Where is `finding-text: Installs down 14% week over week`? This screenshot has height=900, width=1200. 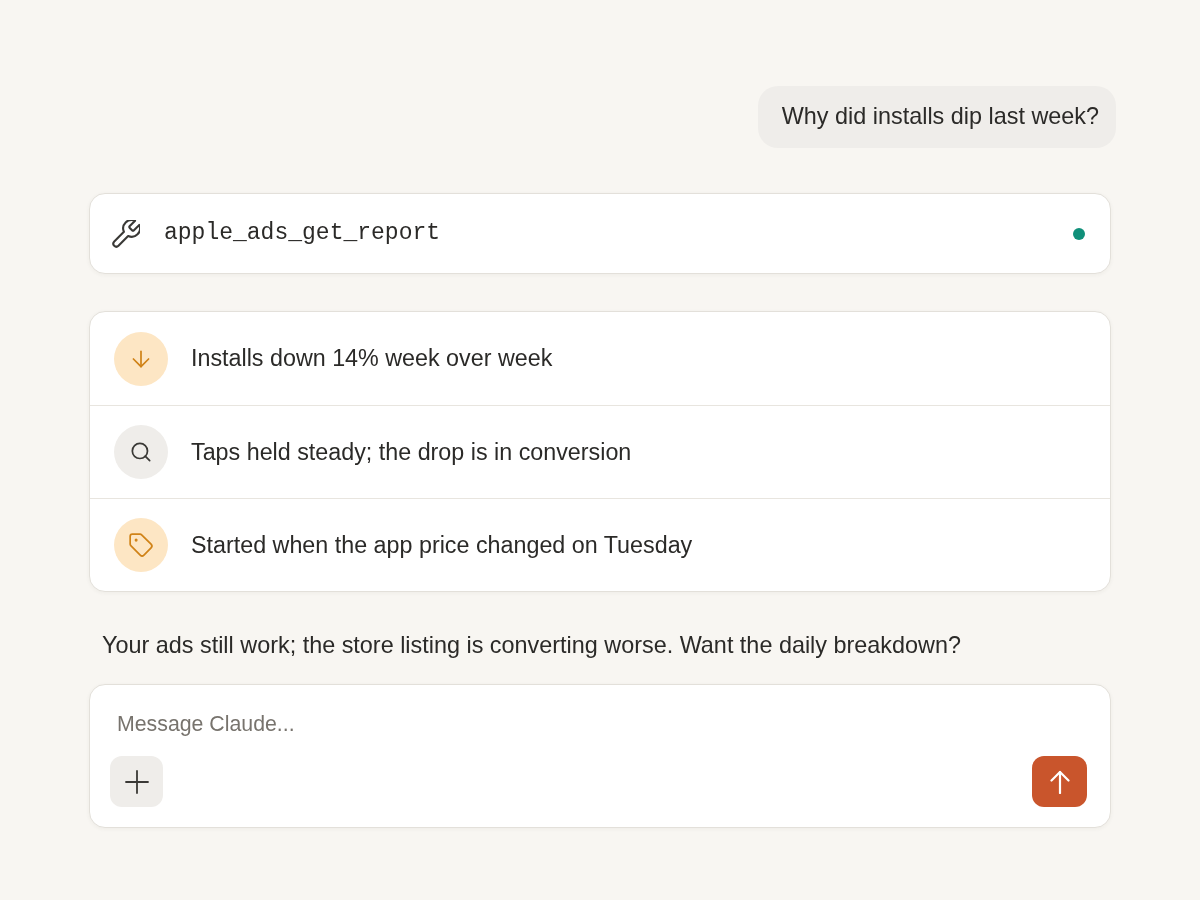
finding-text: Installs down 14% week over week is located at coordinates (372, 359).